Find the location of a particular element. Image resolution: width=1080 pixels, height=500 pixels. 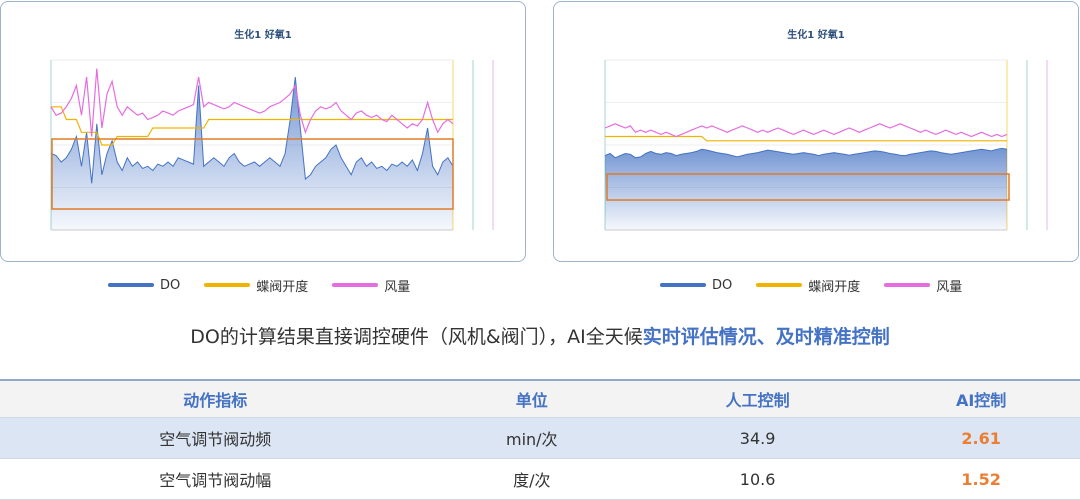

caption-text: DO的计算结果直接调控硬件（风机&阀门），AI全天候 is located at coordinates (416, 337).